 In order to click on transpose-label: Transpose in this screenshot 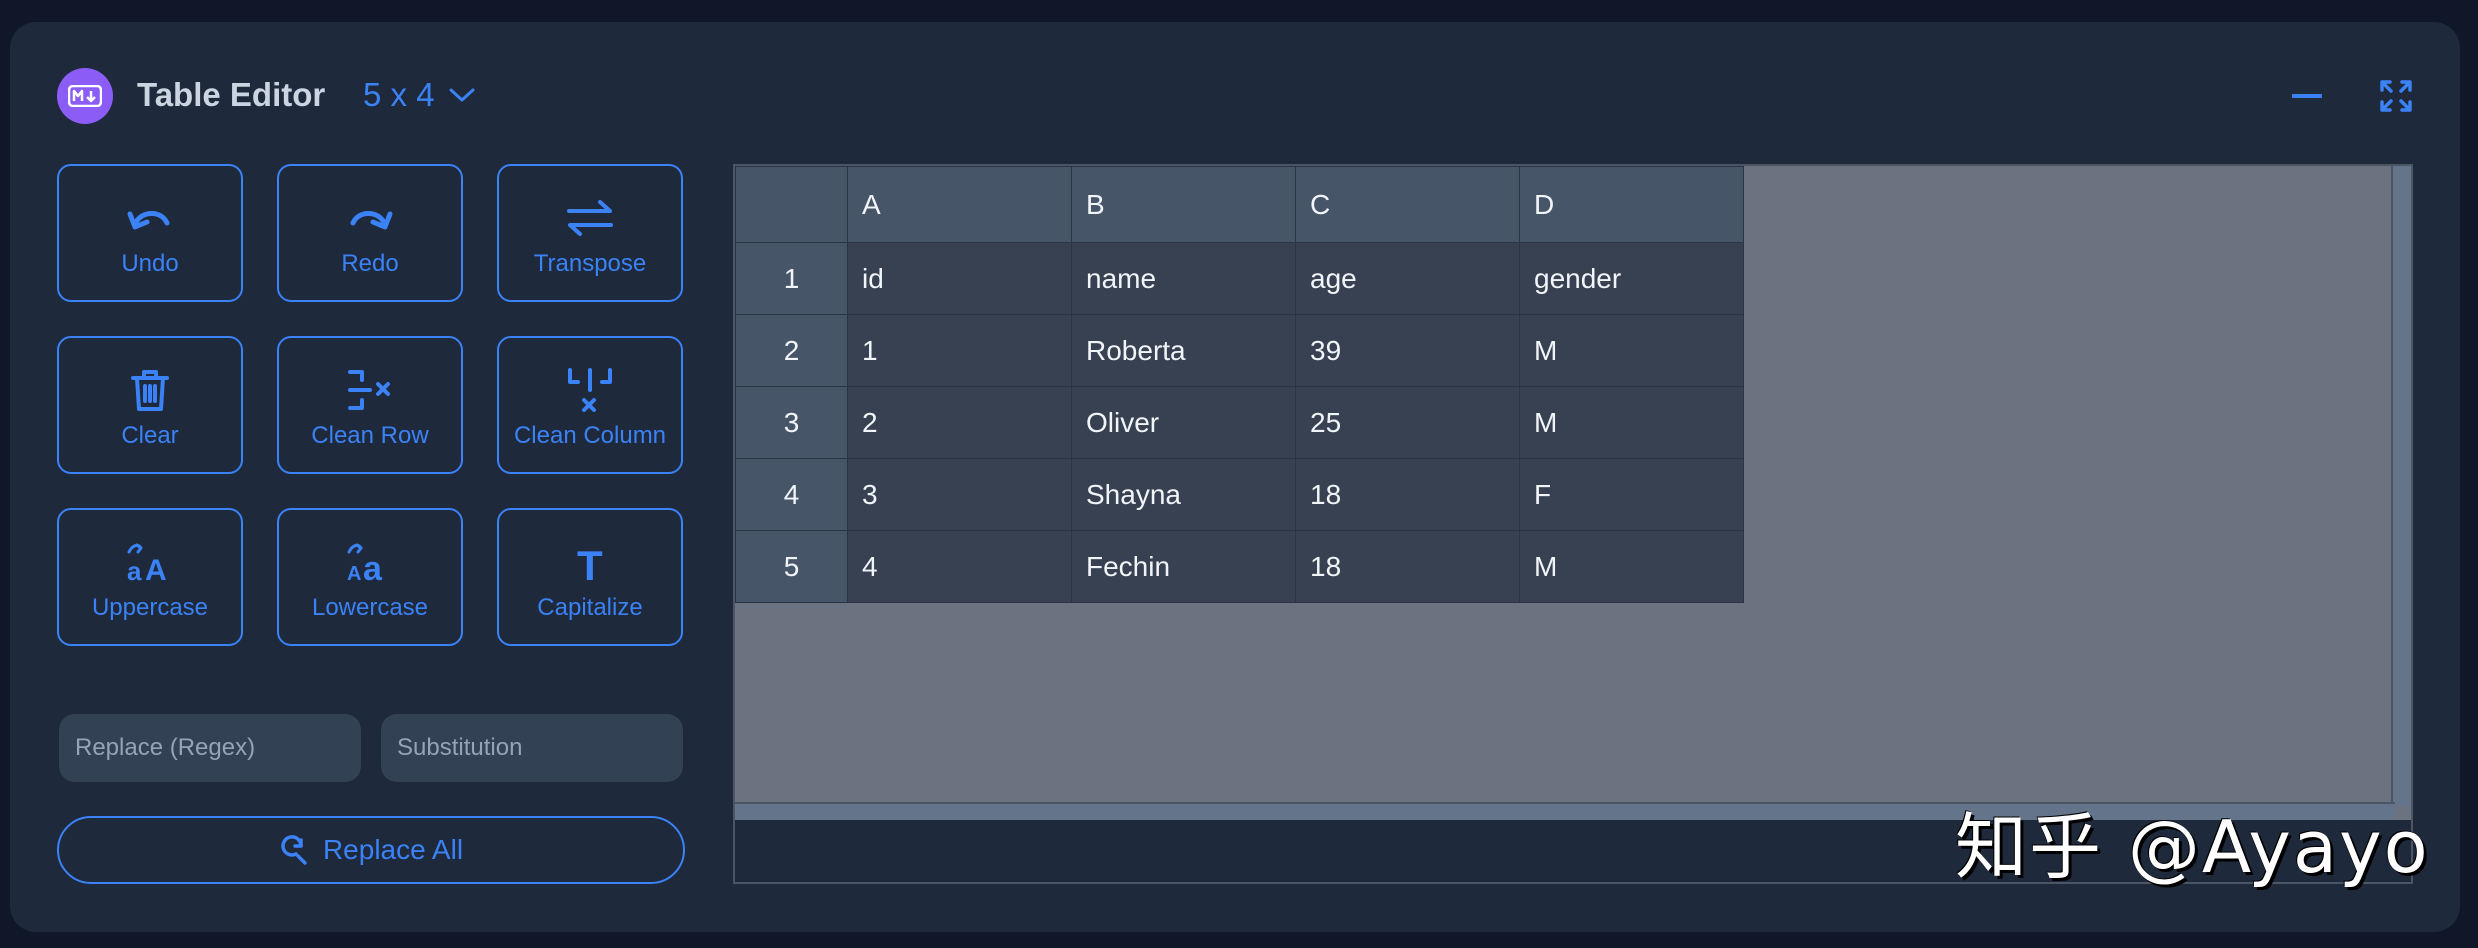, I will do `click(590, 263)`.